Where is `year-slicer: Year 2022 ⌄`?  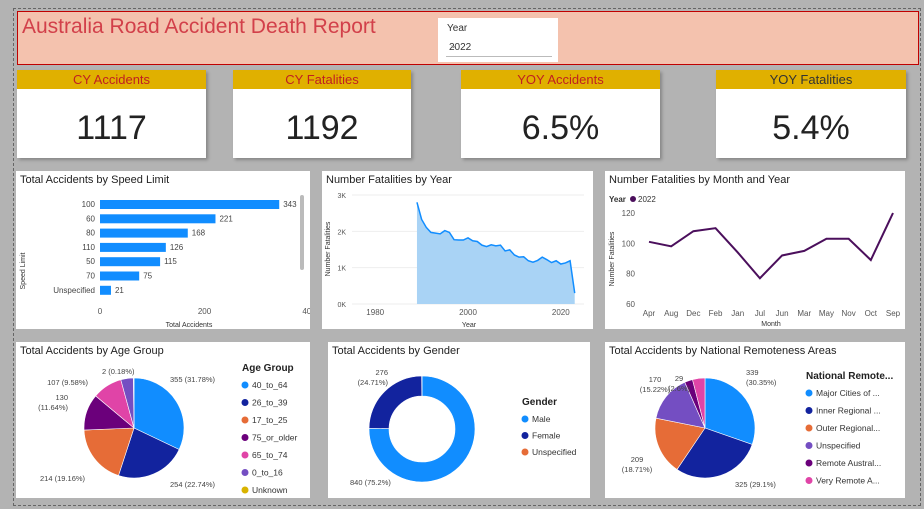 year-slicer: Year 2022 ⌄ is located at coordinates (498, 40).